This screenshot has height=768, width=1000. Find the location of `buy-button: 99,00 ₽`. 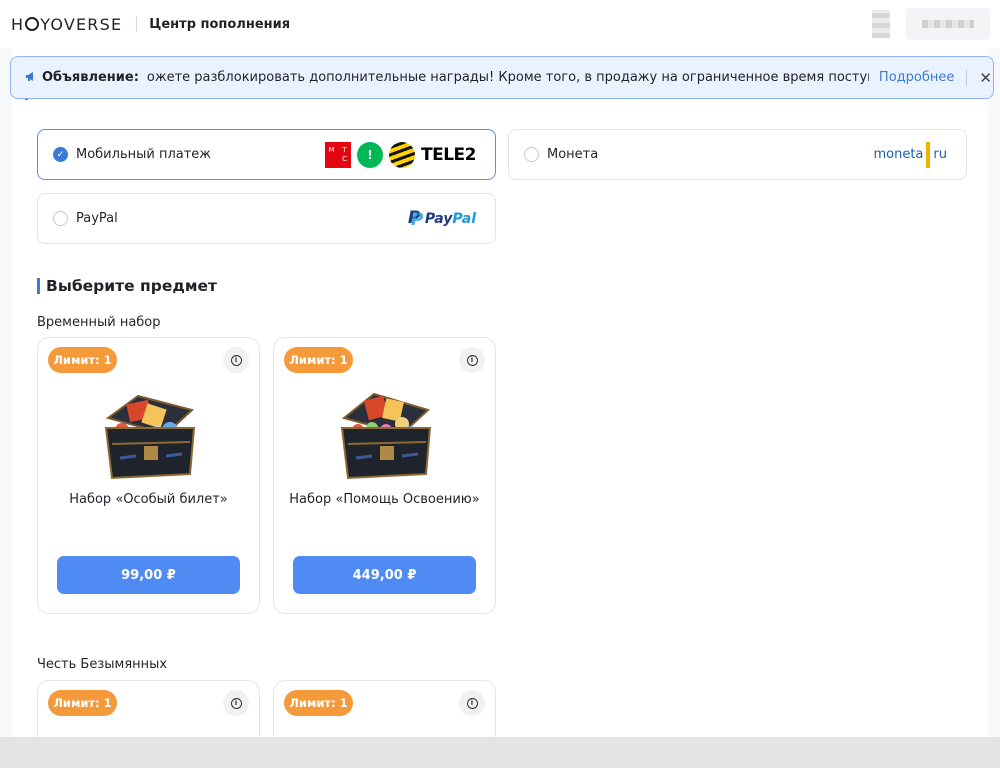

buy-button: 99,00 ₽ is located at coordinates (148, 575).